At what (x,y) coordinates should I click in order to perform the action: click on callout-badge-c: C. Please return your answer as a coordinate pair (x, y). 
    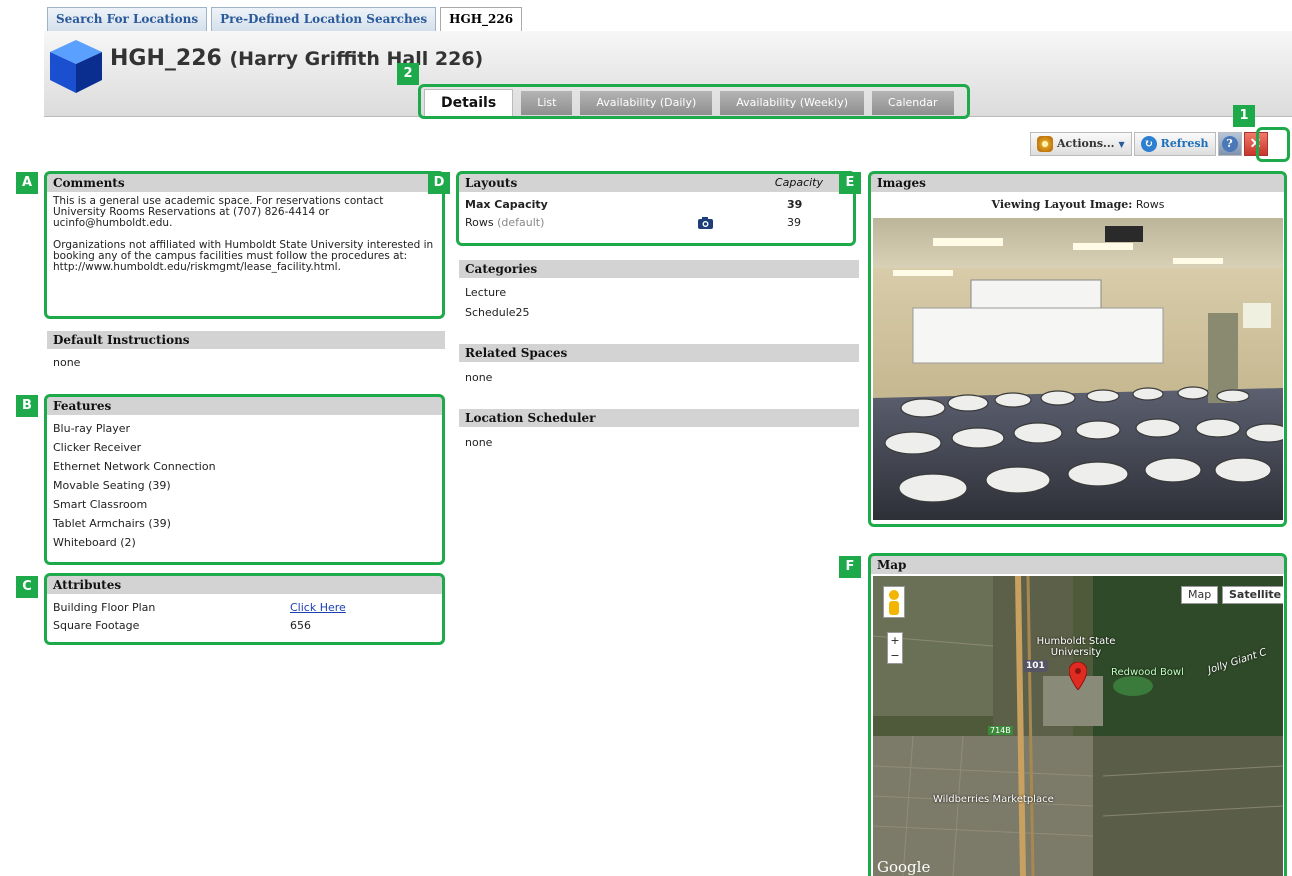
    Looking at the image, I should click on (27, 587).